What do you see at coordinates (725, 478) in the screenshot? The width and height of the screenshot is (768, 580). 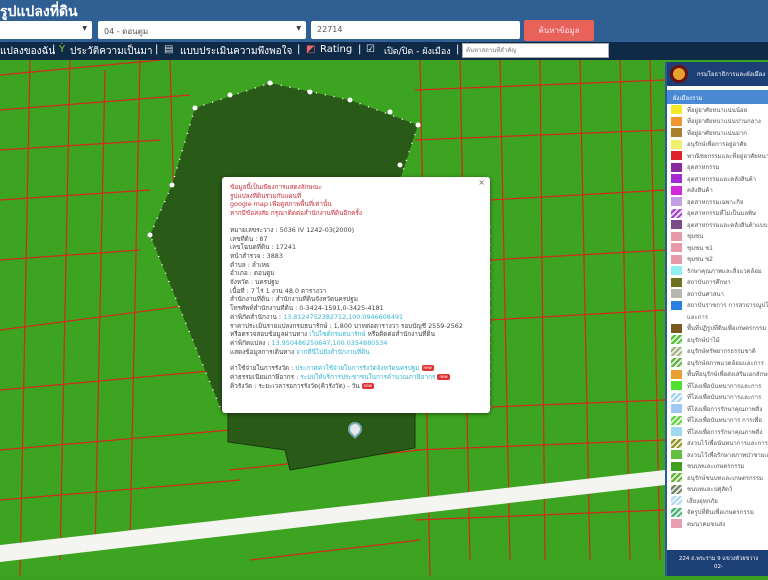 I see `legend-label: อนุรักษ์ชนบทและเกษตรกรรม` at bounding box center [725, 478].